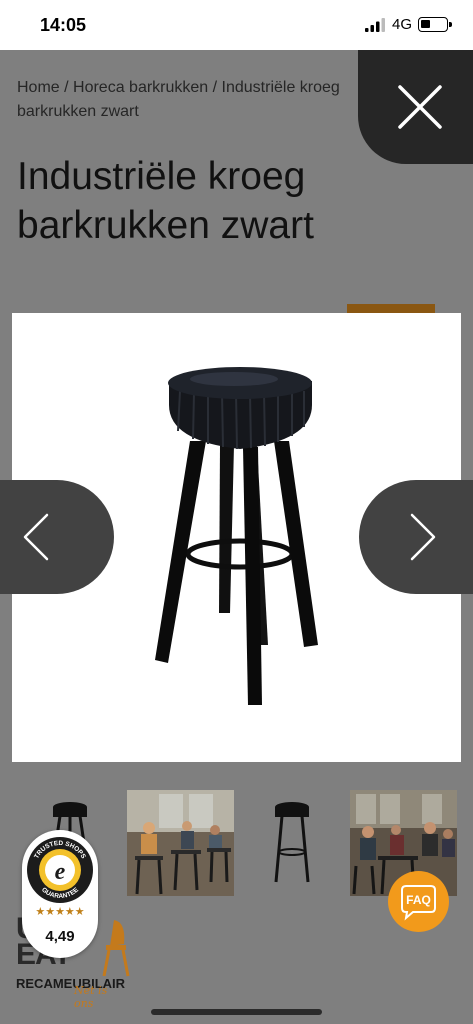 The image size is (473, 1024). Describe the element at coordinates (423, 537) in the screenshot. I see `chevron-right-icon` at that location.